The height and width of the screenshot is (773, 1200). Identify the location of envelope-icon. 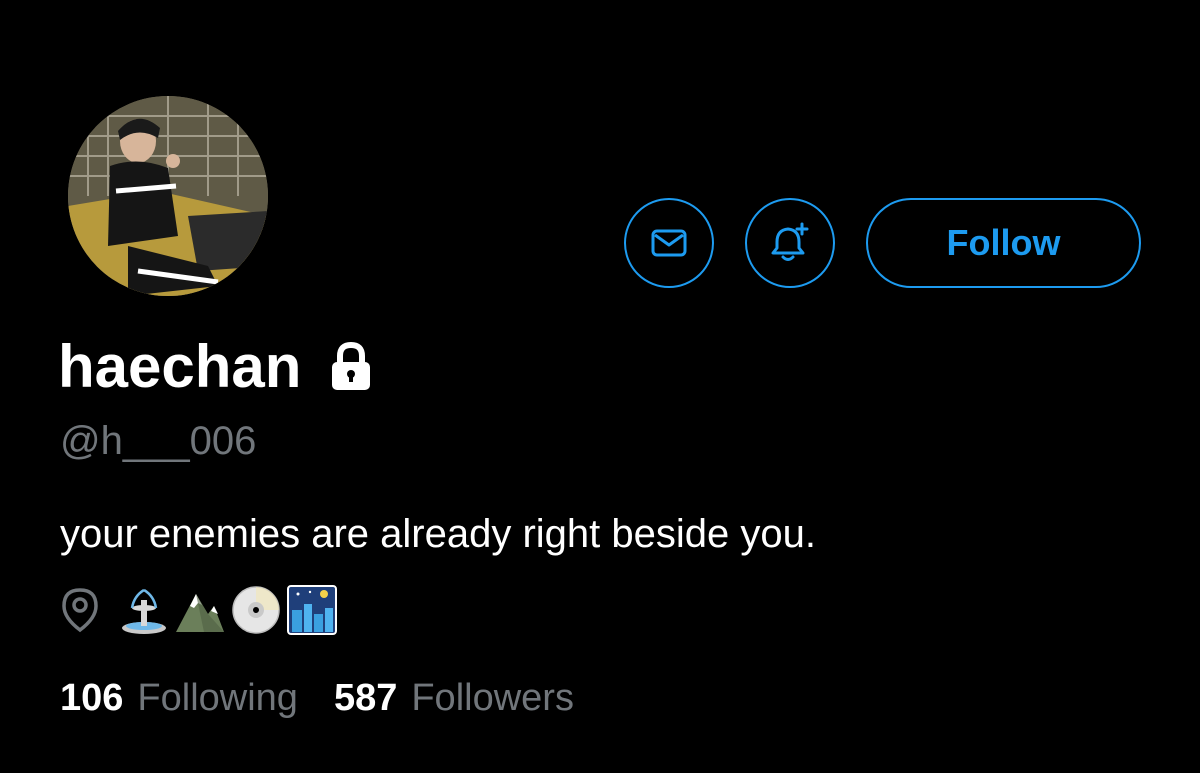
(669, 243).